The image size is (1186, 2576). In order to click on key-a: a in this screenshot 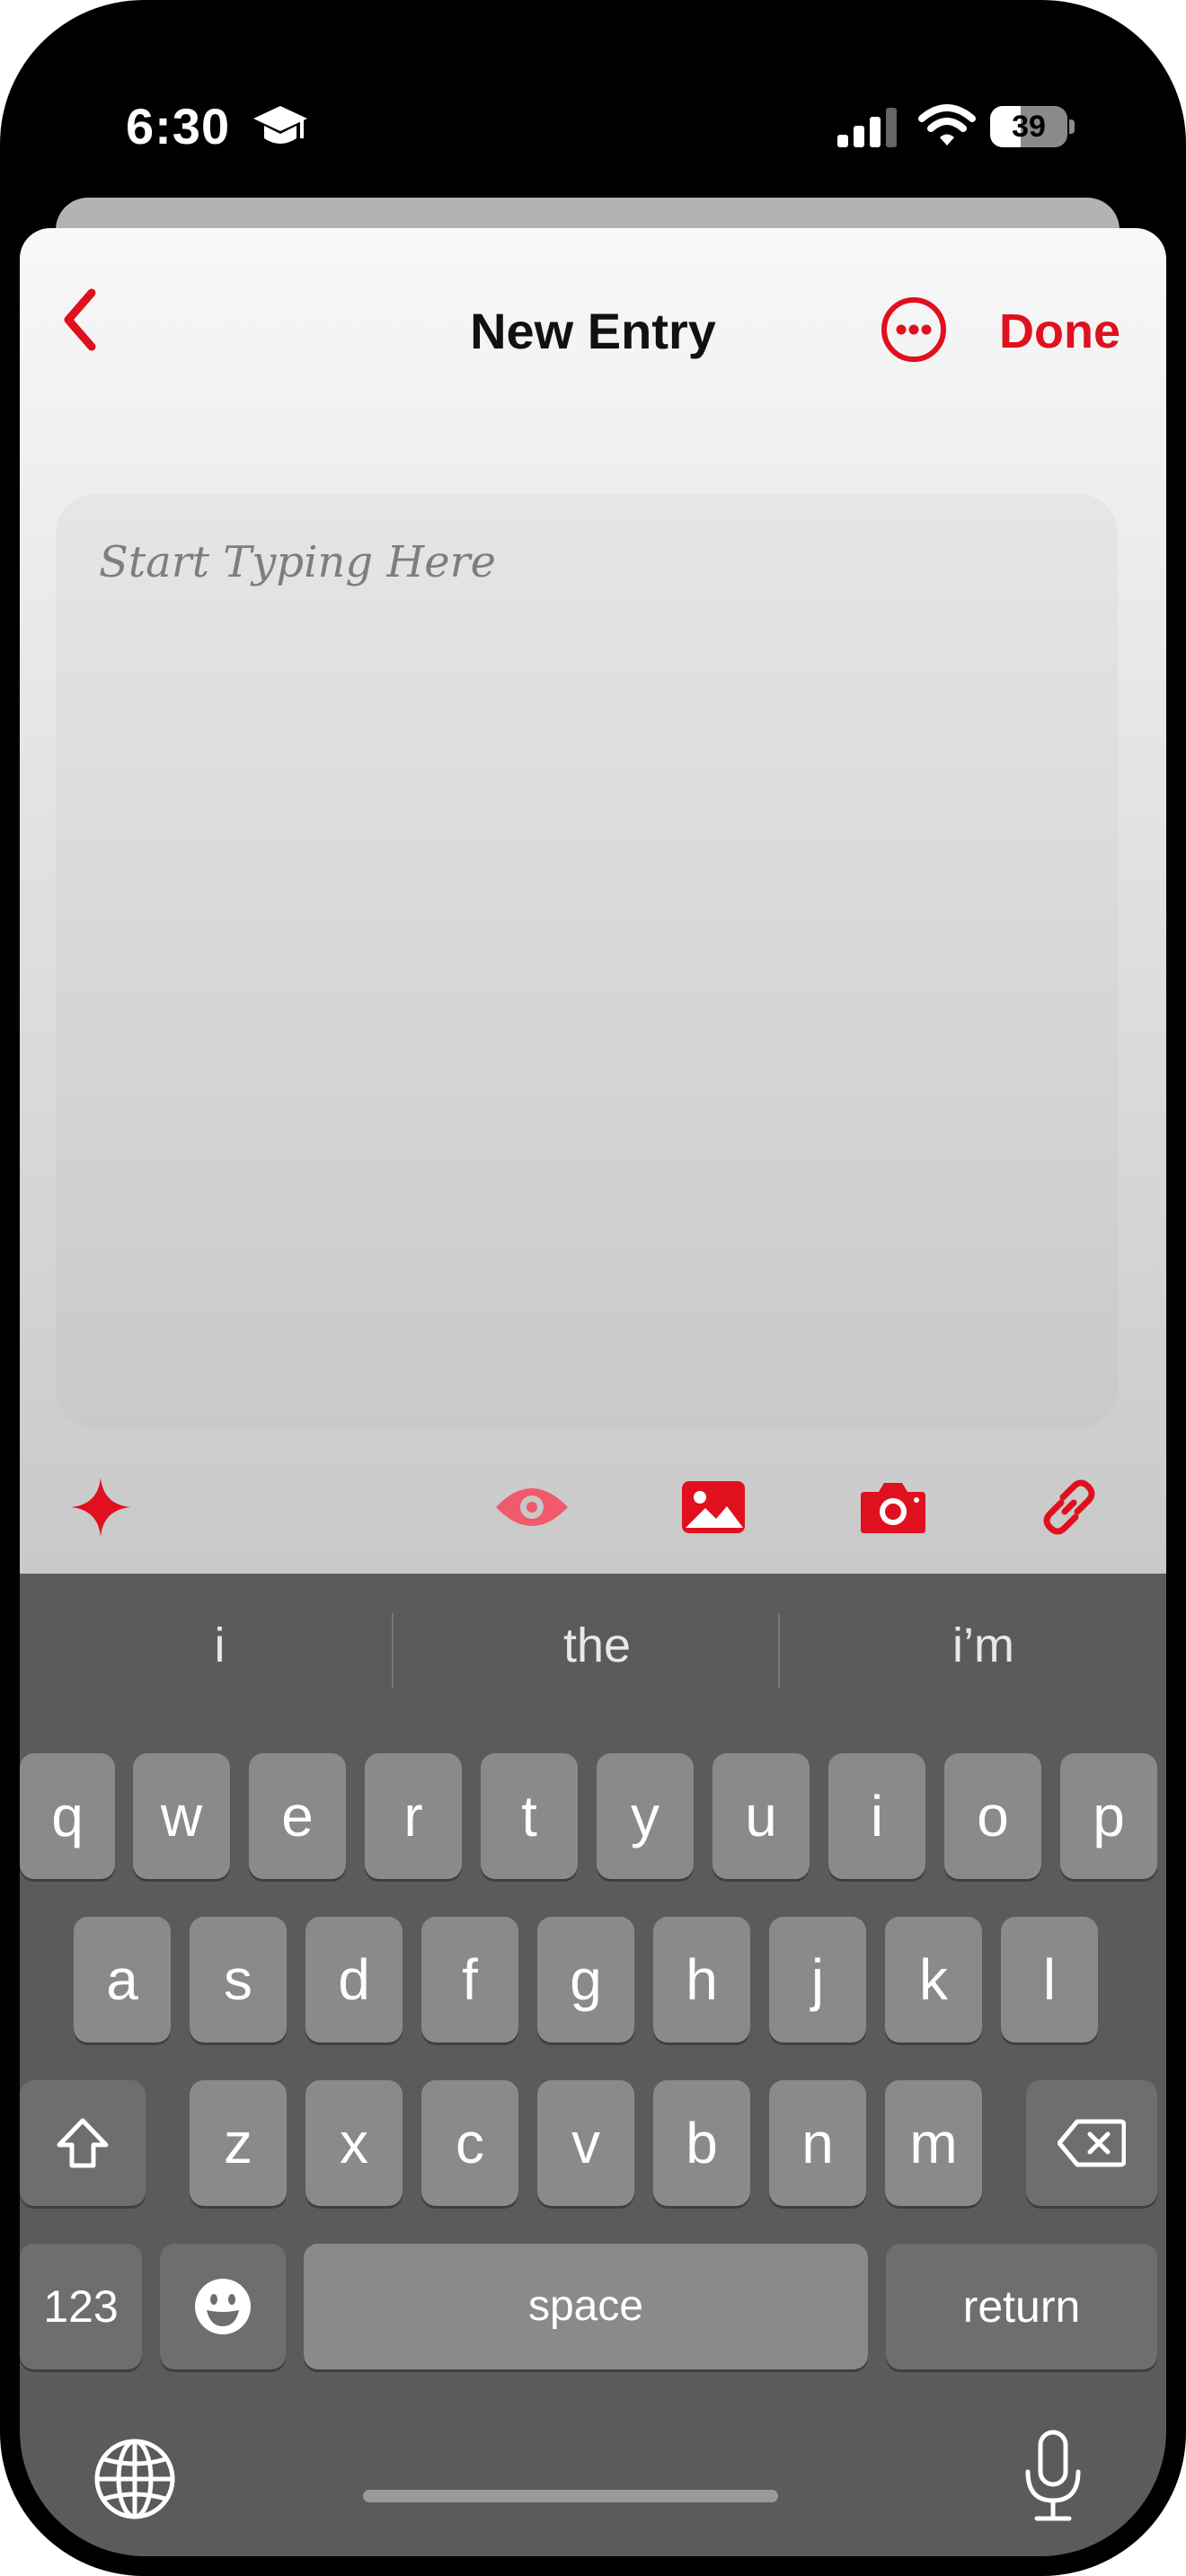, I will do `click(122, 1979)`.